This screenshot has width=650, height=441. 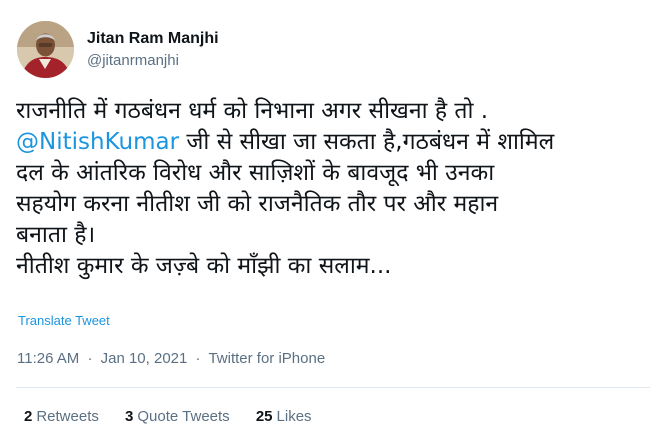 I want to click on tweet-time: 11:26 AM, so click(x=48, y=358).